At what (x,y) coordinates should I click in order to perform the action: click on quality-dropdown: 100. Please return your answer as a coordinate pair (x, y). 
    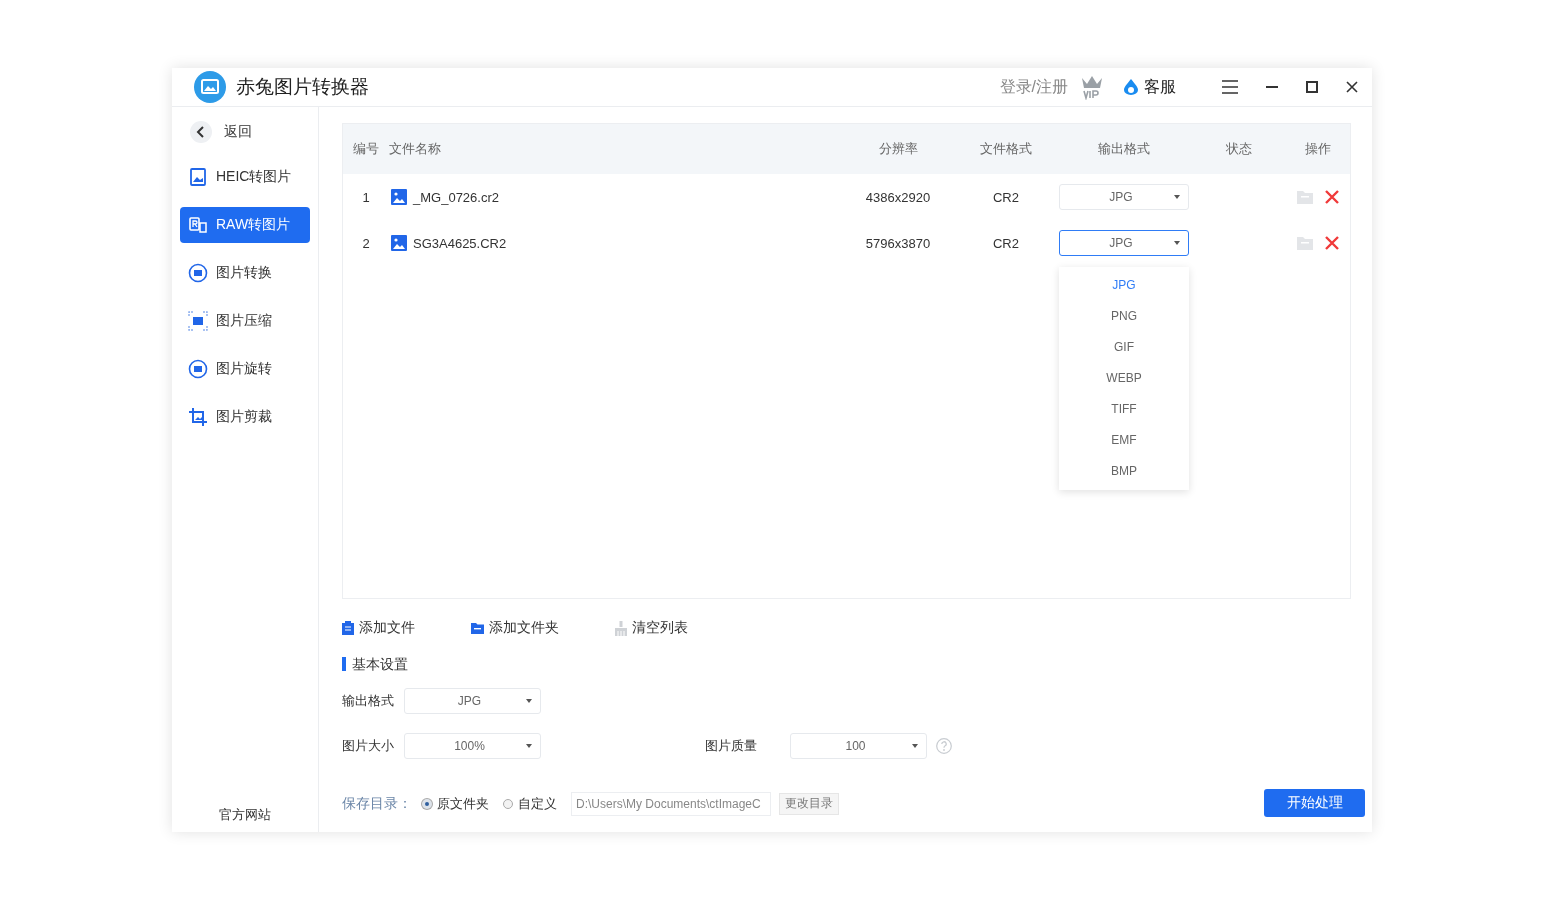
    Looking at the image, I should click on (858, 746).